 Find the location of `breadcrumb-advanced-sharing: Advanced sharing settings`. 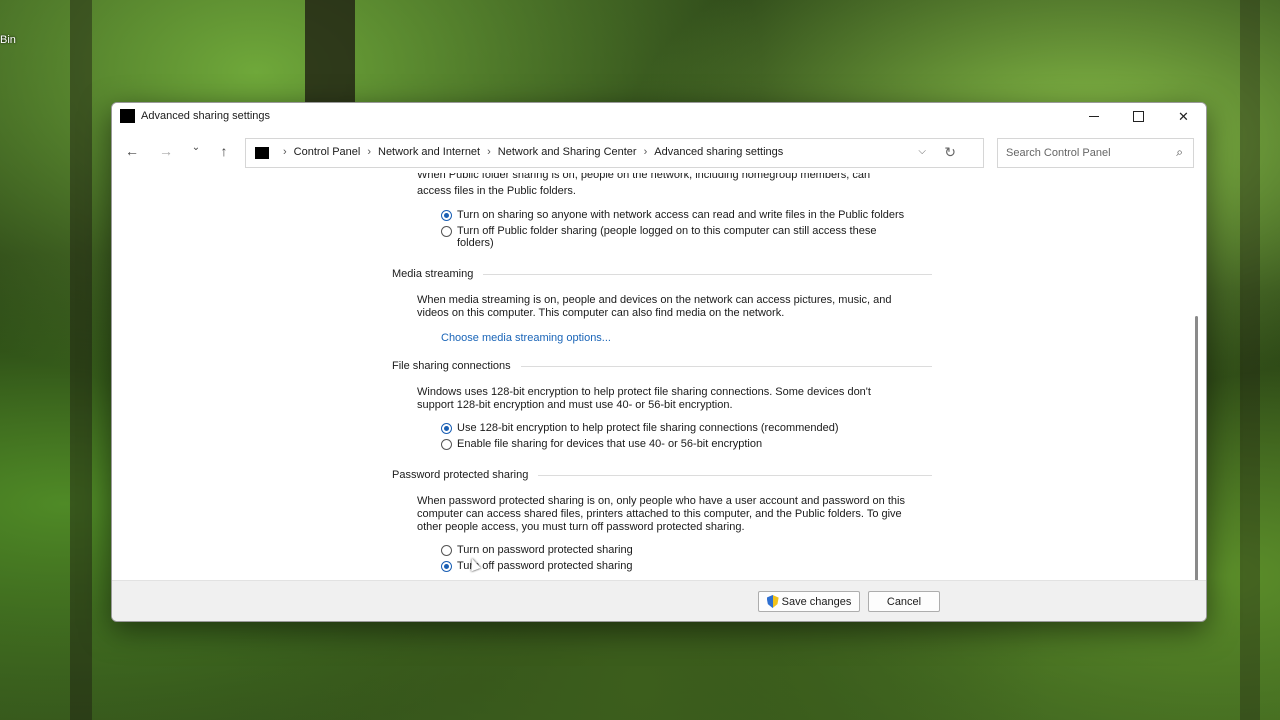

breadcrumb-advanced-sharing: Advanced sharing settings is located at coordinates (718, 152).